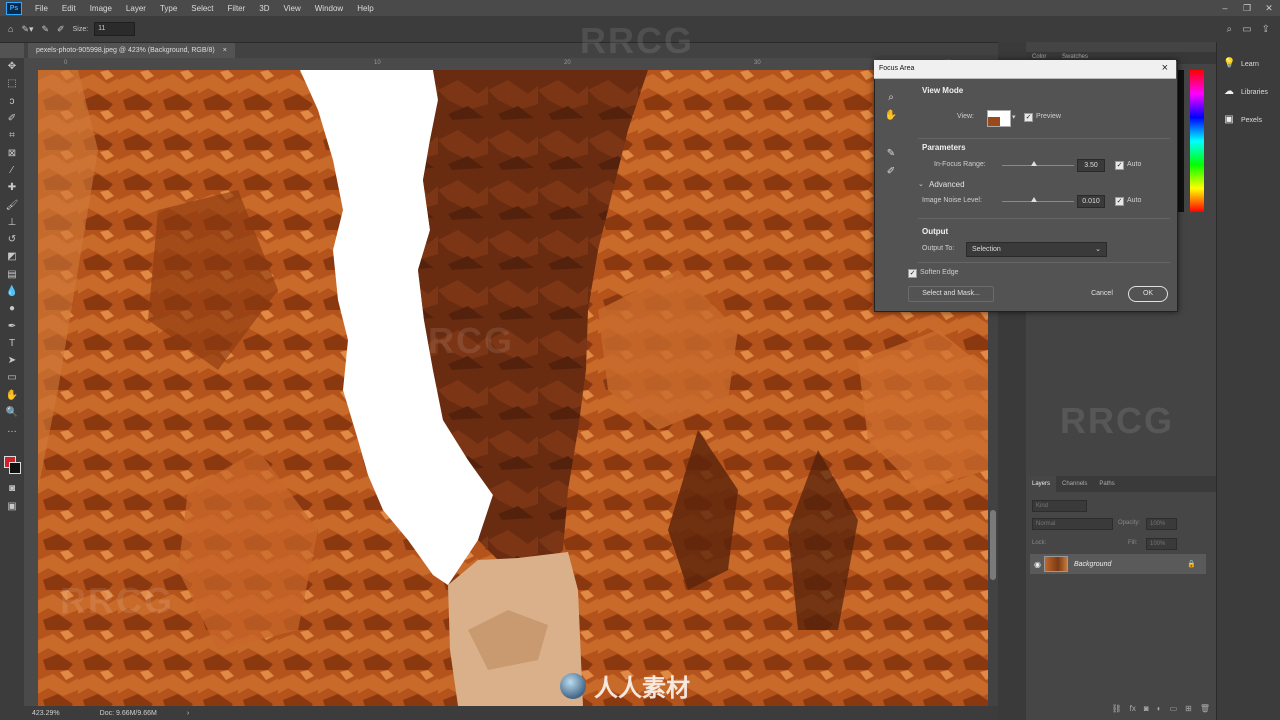  What do you see at coordinates (1197, 141) in the screenshot?
I see `hue-slider` at bounding box center [1197, 141].